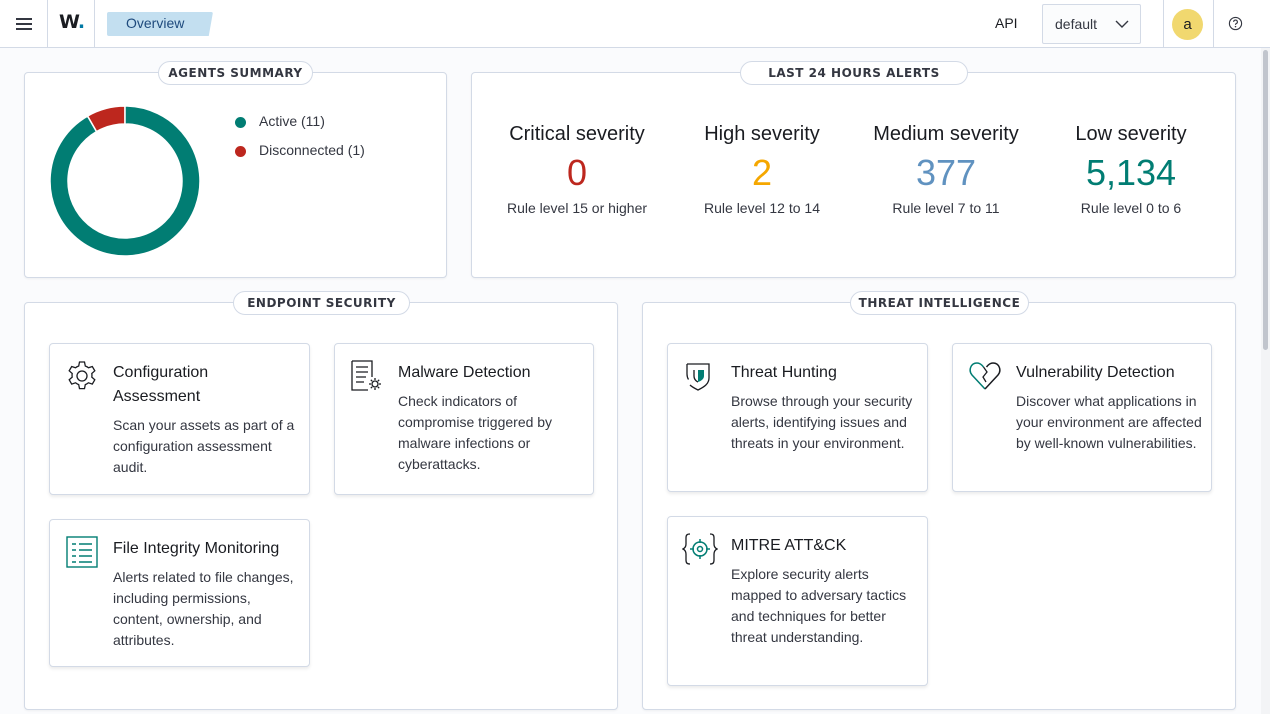 The height and width of the screenshot is (714, 1270). I want to click on page-scrollbar, so click(1265, 381).